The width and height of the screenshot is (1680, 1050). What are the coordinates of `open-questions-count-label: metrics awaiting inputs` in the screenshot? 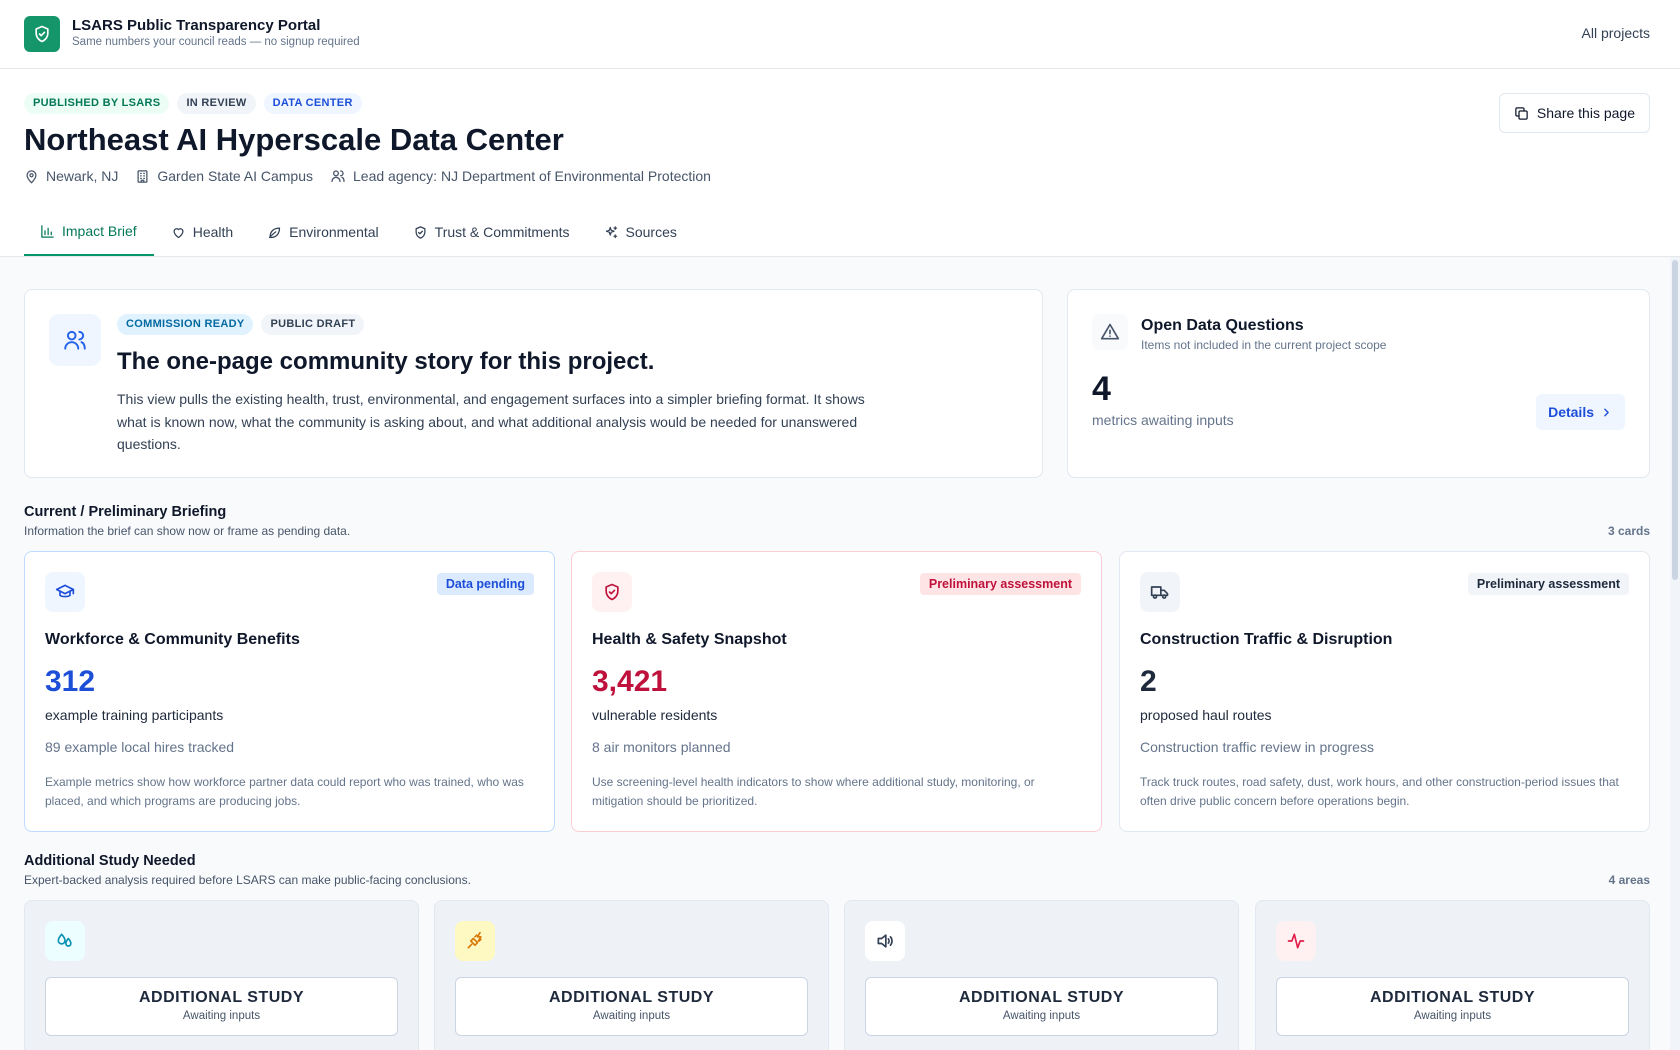 It's located at (1163, 420).